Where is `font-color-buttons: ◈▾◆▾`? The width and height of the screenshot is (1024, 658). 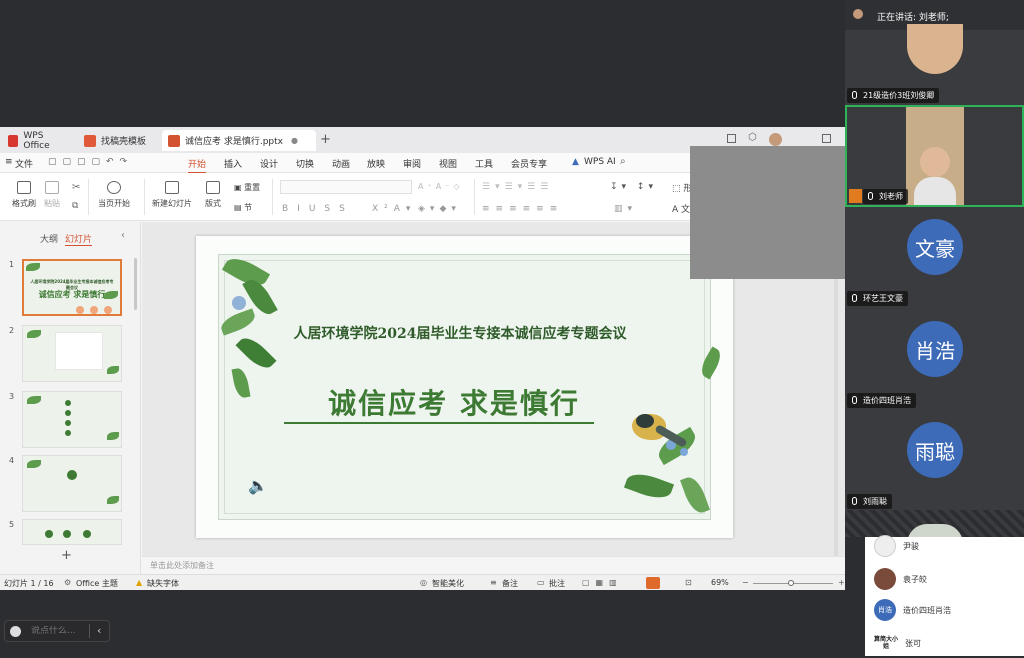 font-color-buttons: ◈▾◆▾ is located at coordinates (439, 209).